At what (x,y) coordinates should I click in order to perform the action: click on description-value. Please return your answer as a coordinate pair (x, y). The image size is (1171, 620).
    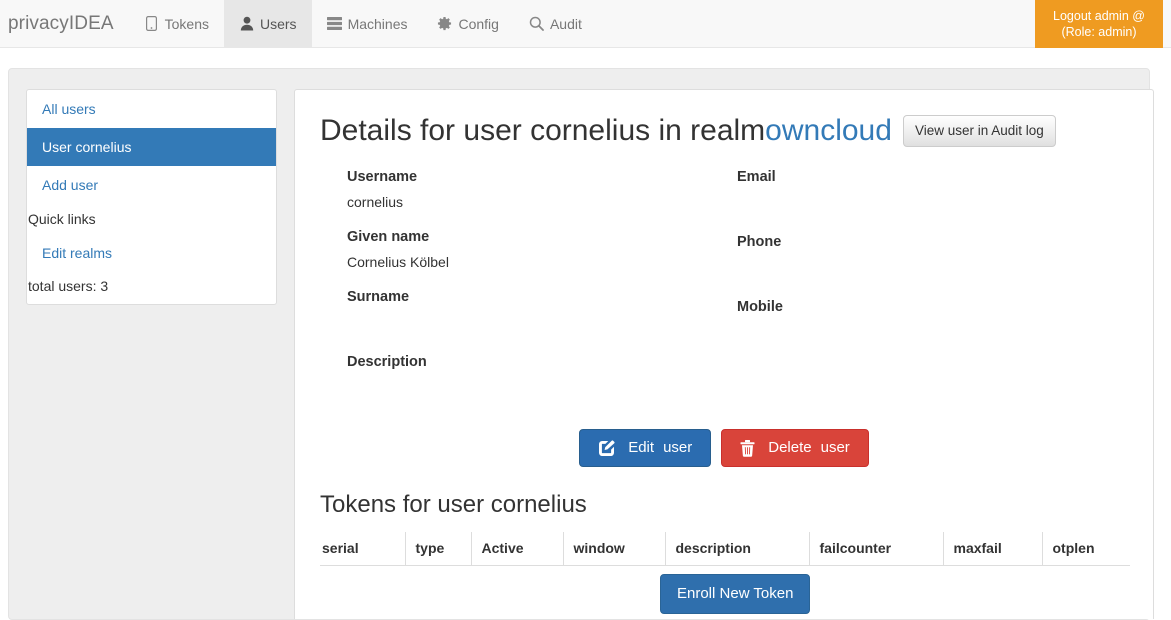
    Looking at the image, I should click on (542, 387).